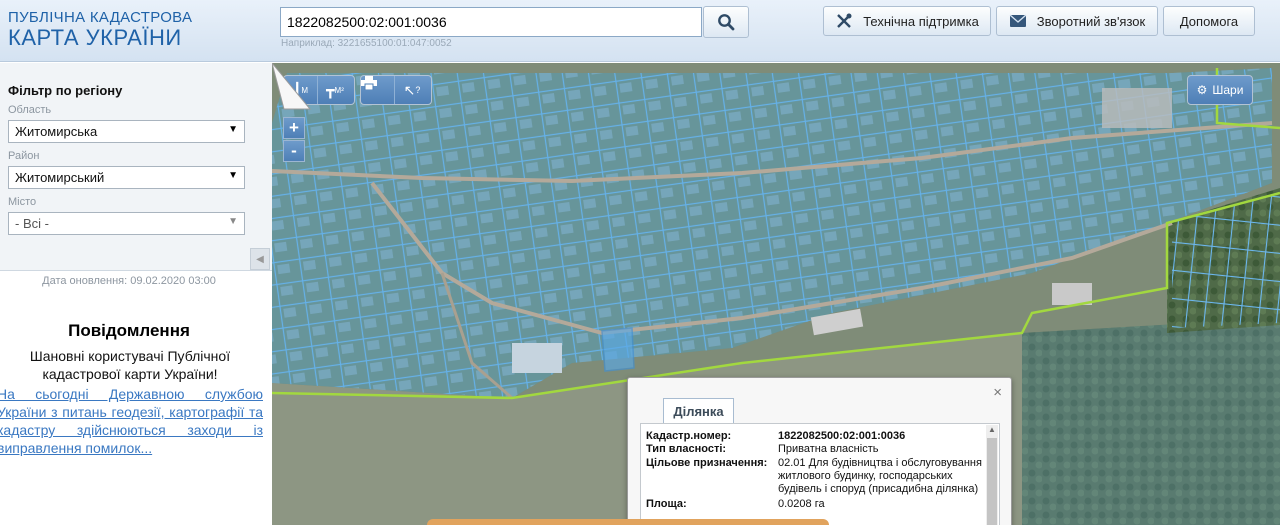 The height and width of the screenshot is (525, 1280). What do you see at coordinates (1018, 20) in the screenshot?
I see `envelope-icon` at bounding box center [1018, 20].